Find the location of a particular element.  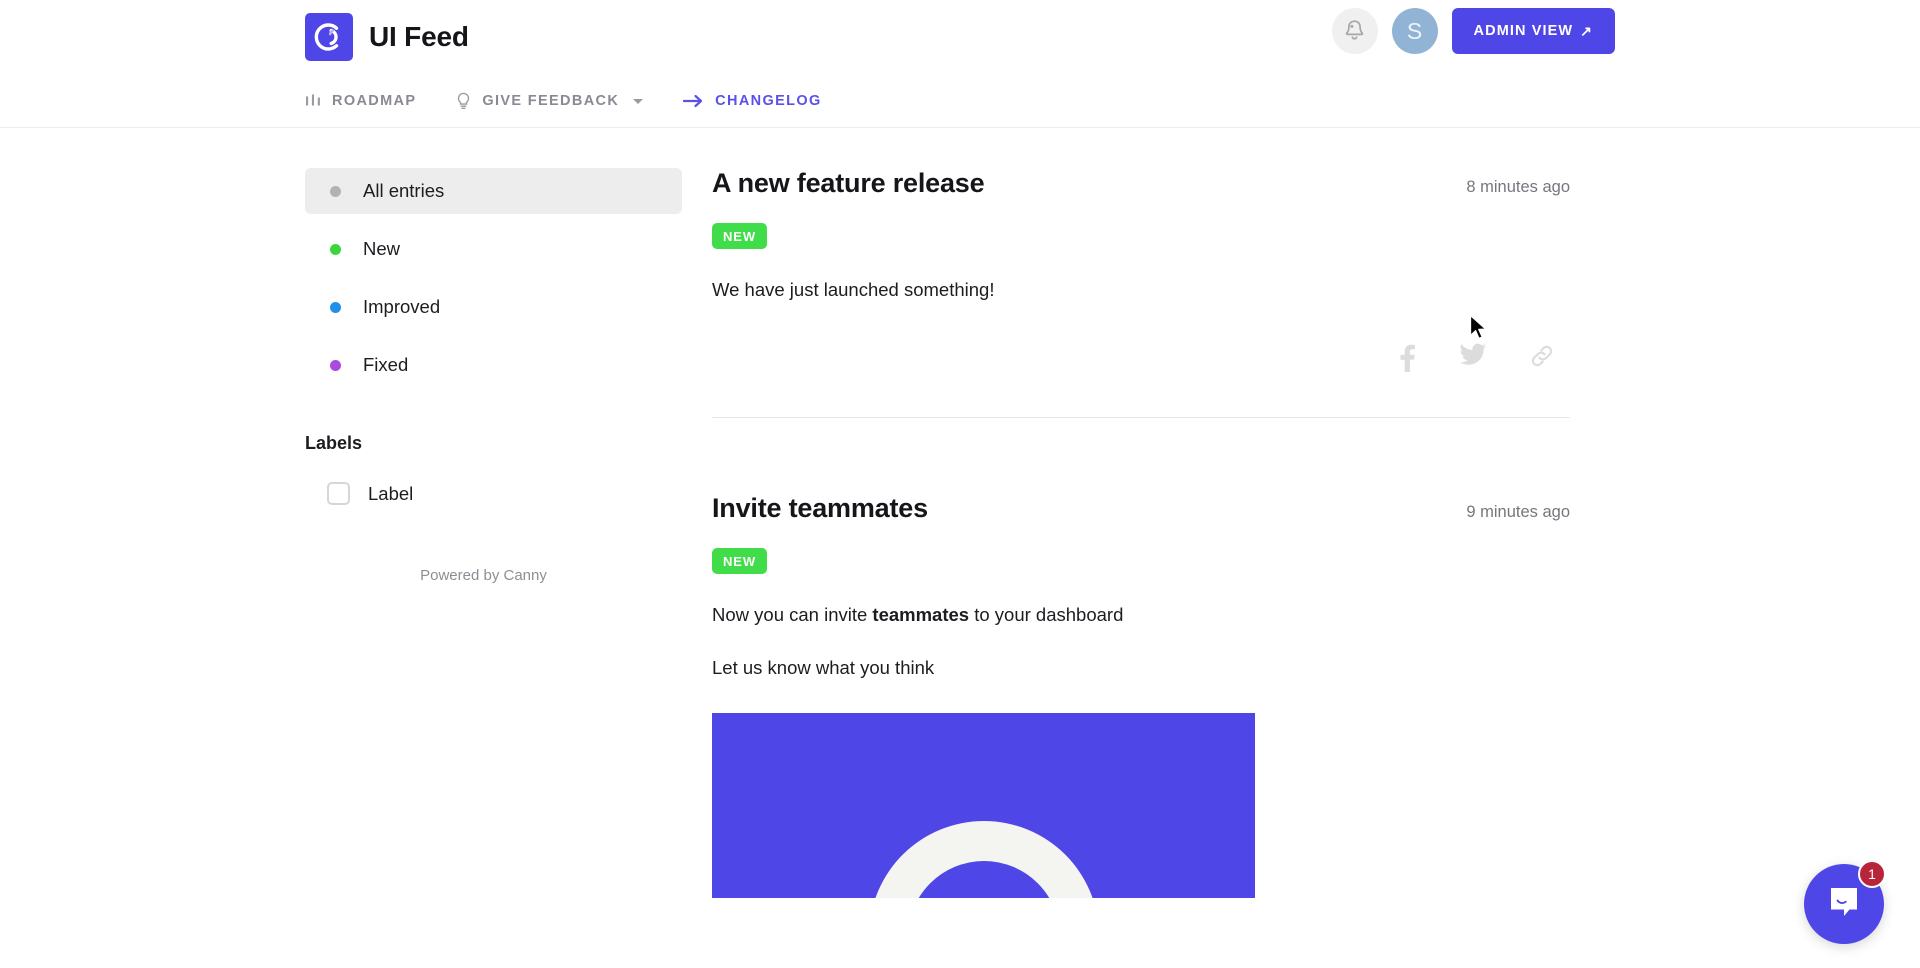

chevron-down-icon is located at coordinates (638, 101).